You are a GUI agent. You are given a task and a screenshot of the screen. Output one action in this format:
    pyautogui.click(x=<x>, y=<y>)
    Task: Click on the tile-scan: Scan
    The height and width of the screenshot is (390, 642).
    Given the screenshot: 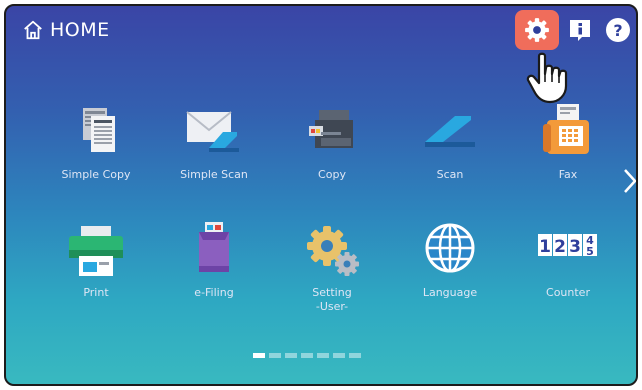 What is the action you would take?
    pyautogui.click(x=450, y=157)
    